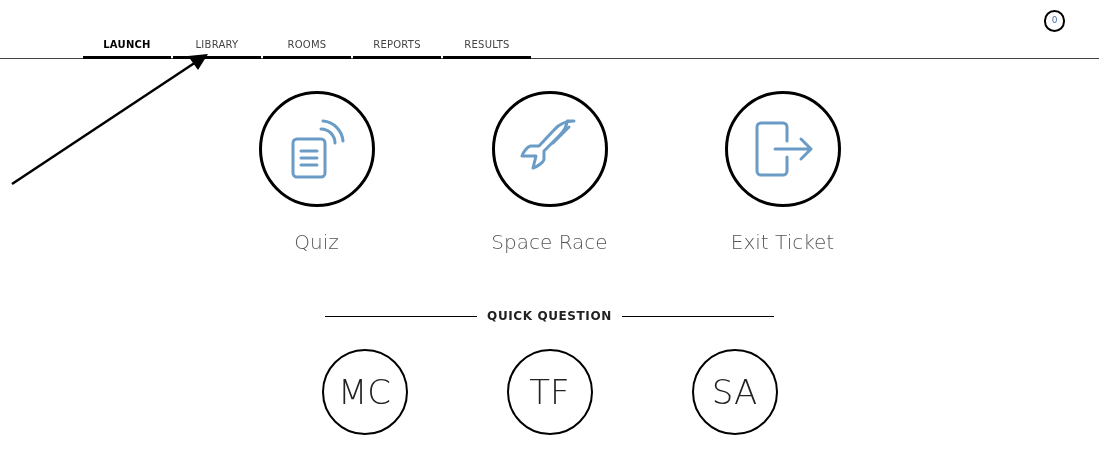 This screenshot has width=1099, height=451. What do you see at coordinates (307, 46) in the screenshot?
I see `nav-tab: ROOMS` at bounding box center [307, 46].